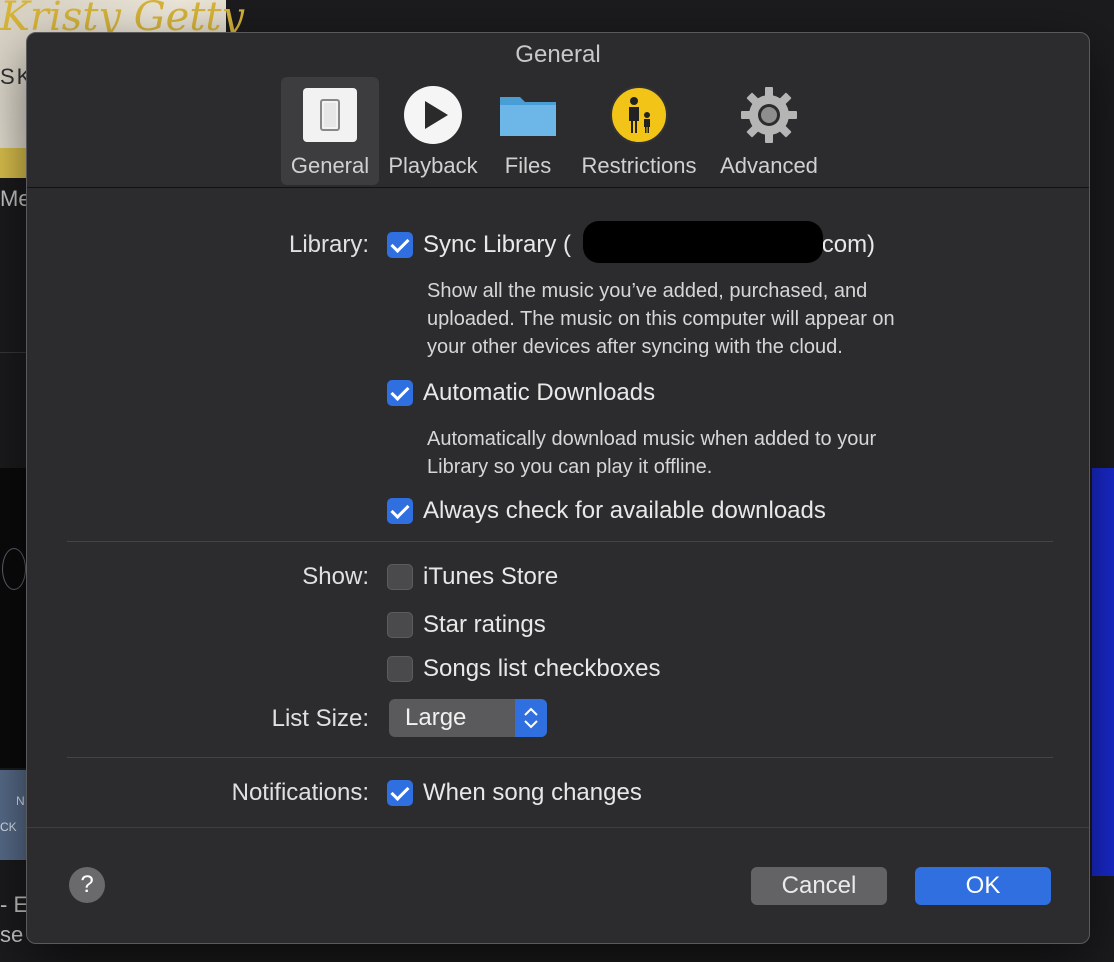  What do you see at coordinates (14, 569) in the screenshot?
I see `ornament-icon` at bounding box center [14, 569].